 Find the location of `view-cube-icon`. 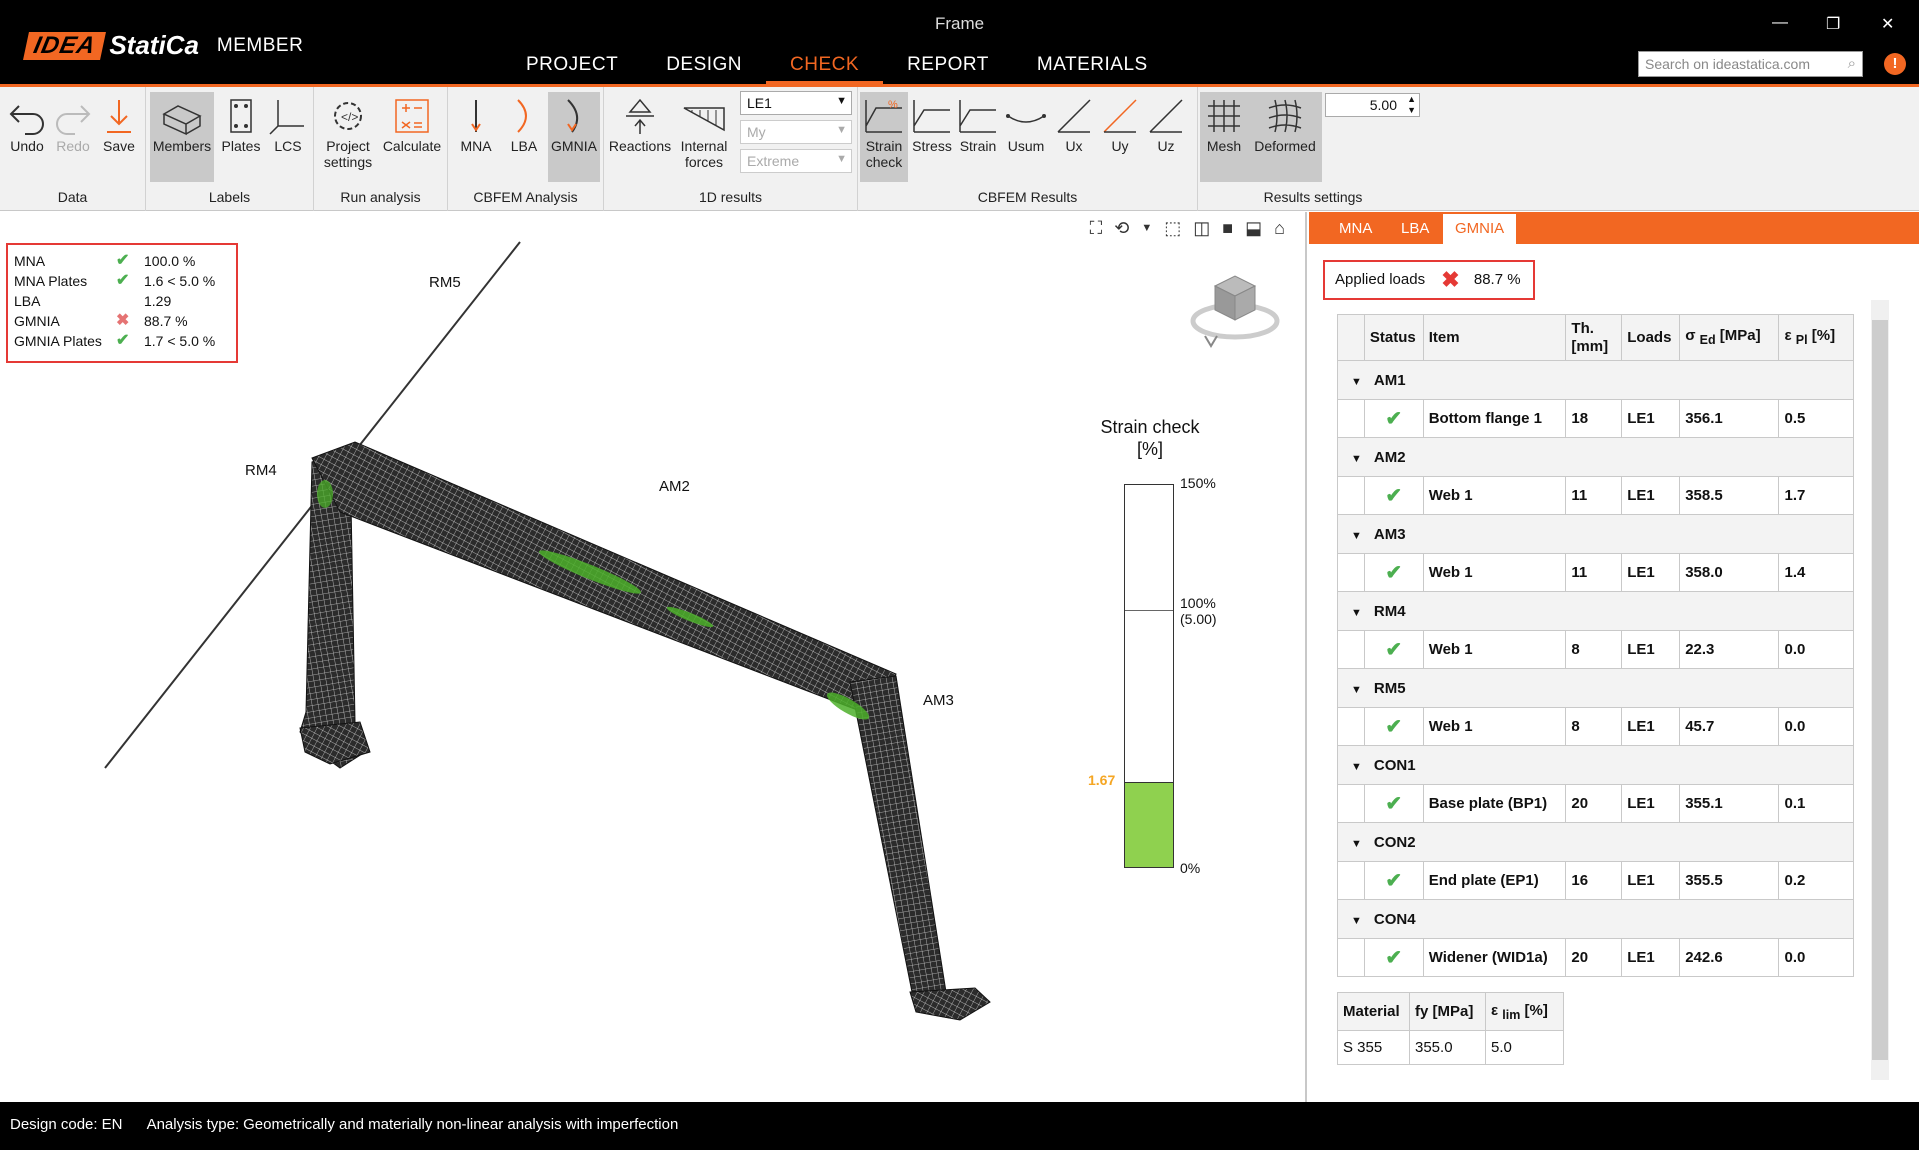

view-cube-icon is located at coordinates (1235, 316).